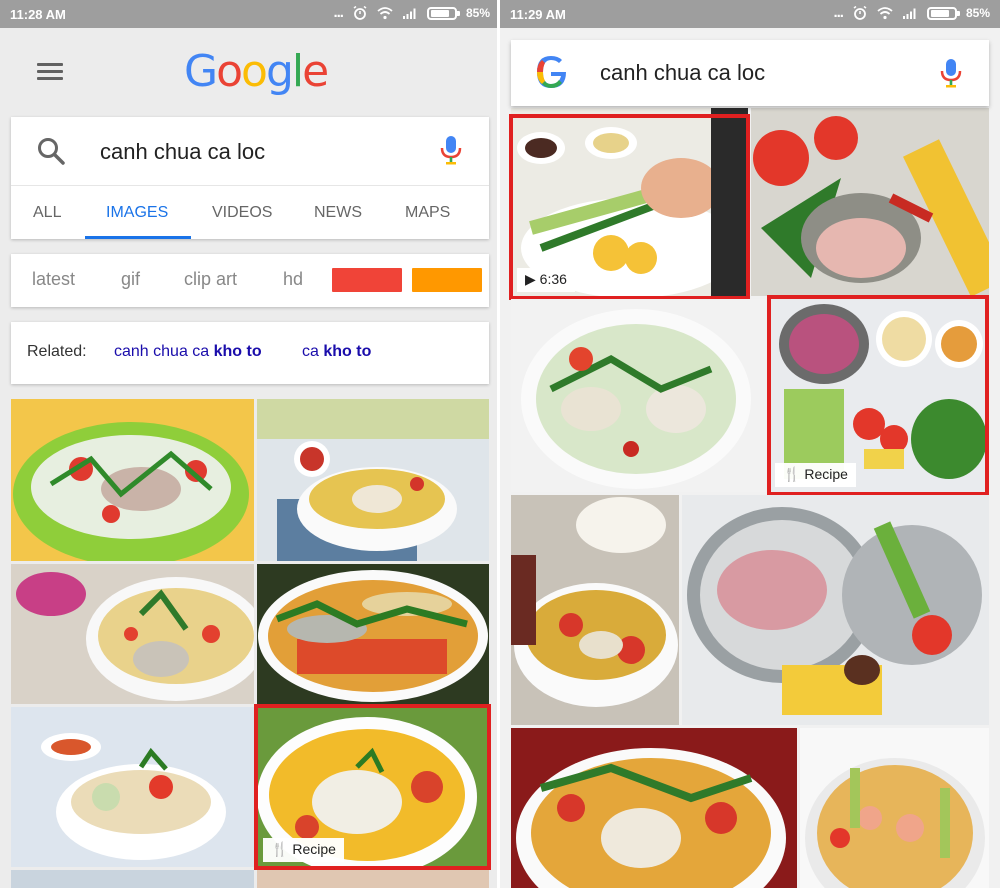  What do you see at coordinates (38, 14) in the screenshot?
I see `status-time: 11:28 AM` at bounding box center [38, 14].